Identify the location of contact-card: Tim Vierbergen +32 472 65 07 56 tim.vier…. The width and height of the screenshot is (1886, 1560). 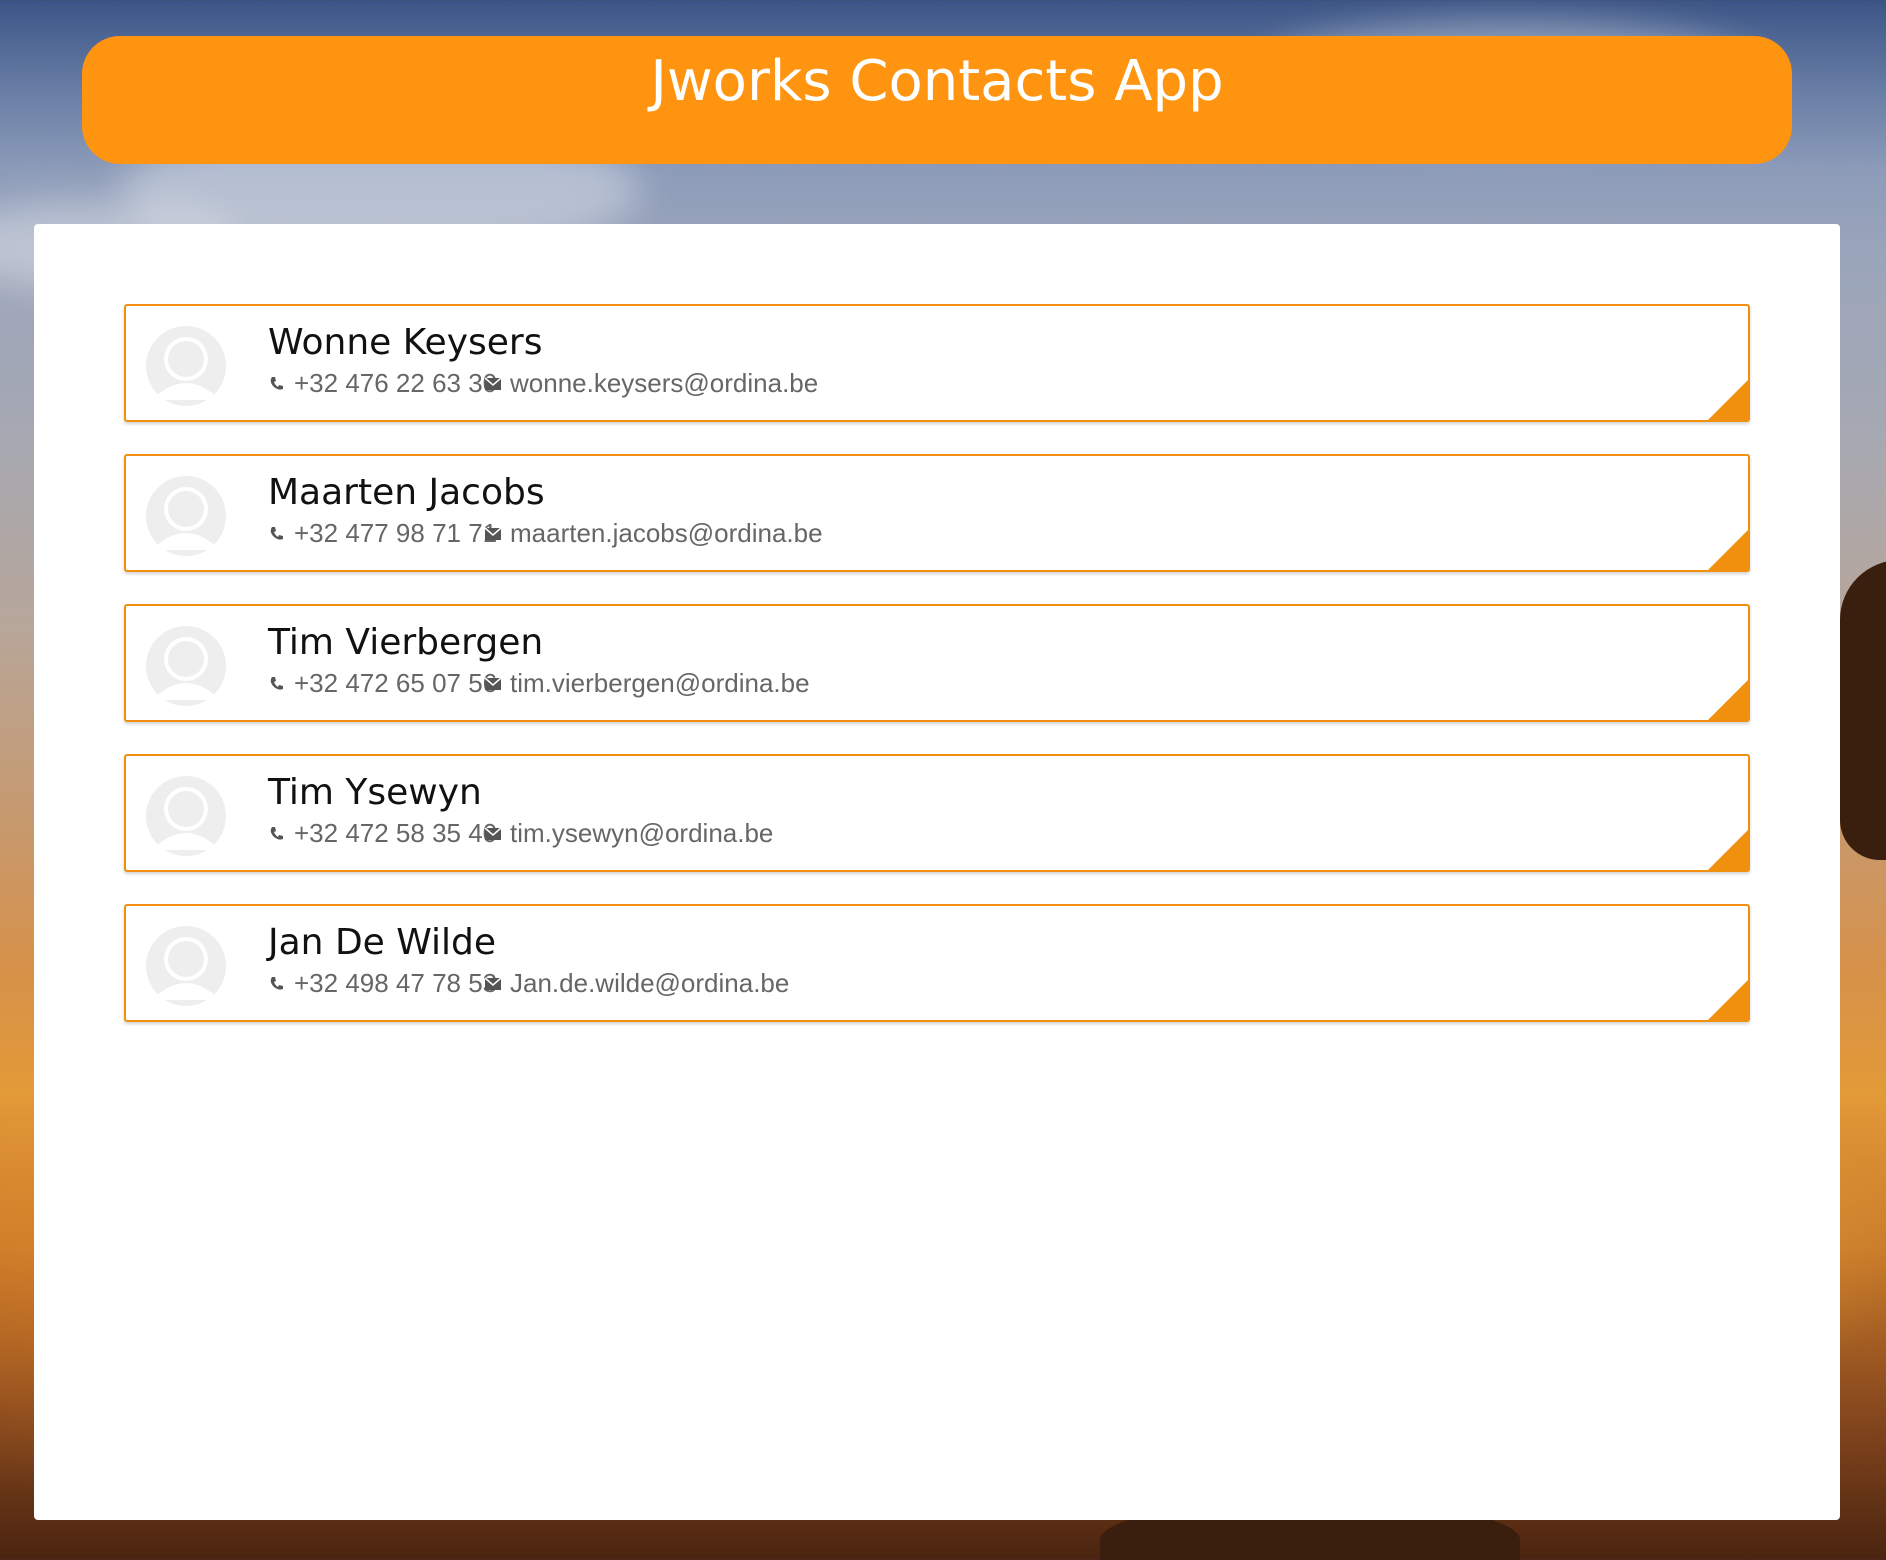
(937, 663).